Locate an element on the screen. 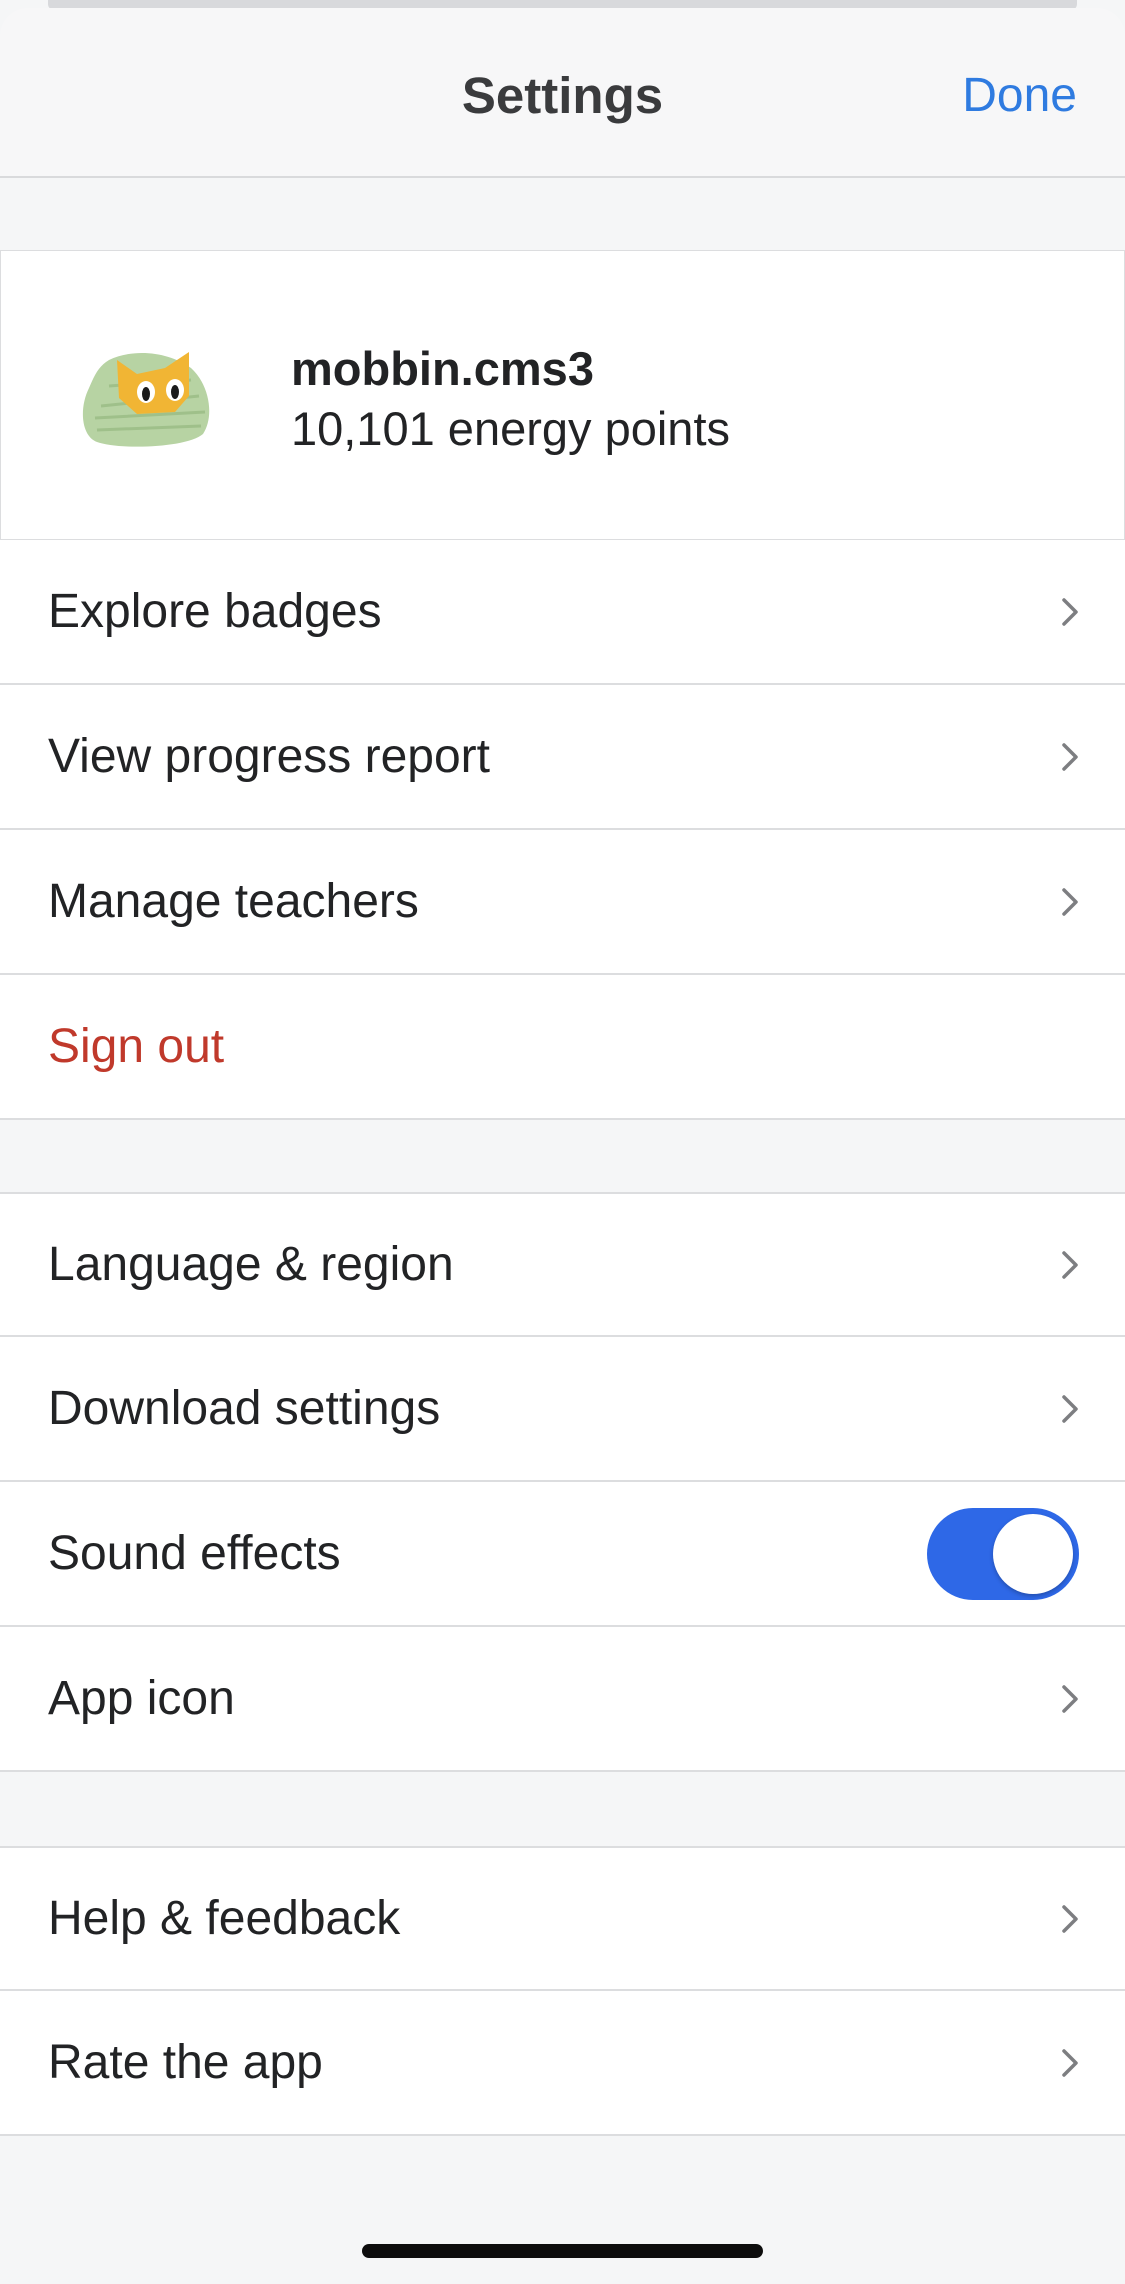  row-label: Explore badges is located at coordinates (215, 611).